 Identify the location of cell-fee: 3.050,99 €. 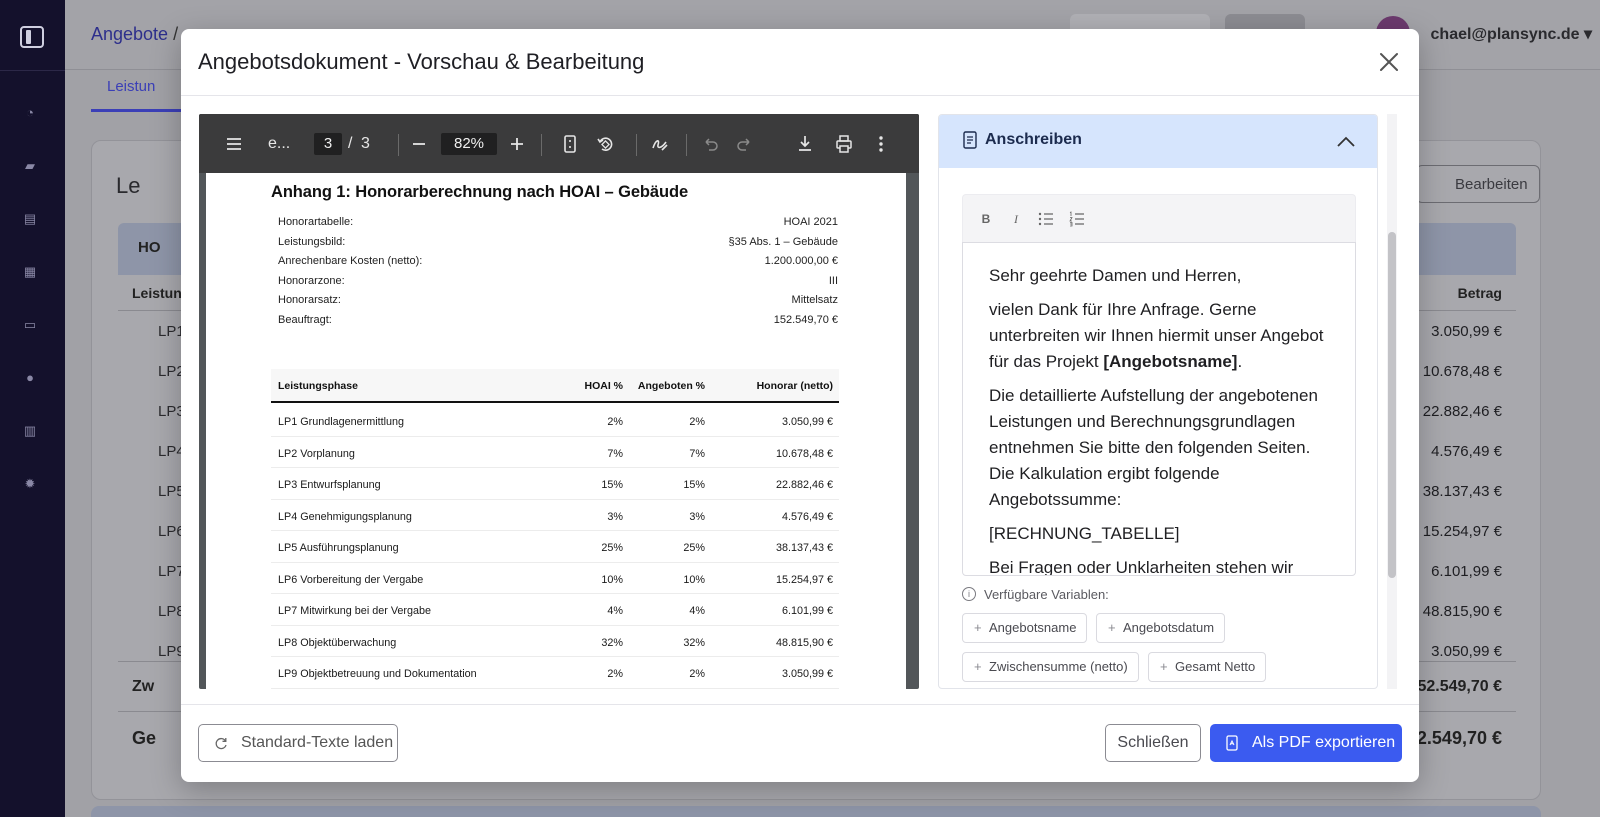
(807, 422).